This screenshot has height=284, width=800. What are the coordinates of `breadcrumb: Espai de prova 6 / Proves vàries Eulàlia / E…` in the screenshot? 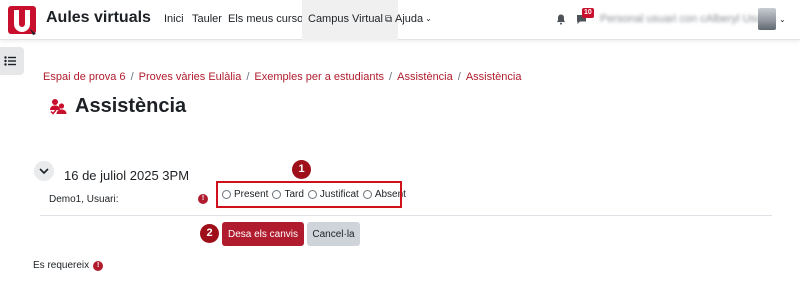 It's located at (282, 77).